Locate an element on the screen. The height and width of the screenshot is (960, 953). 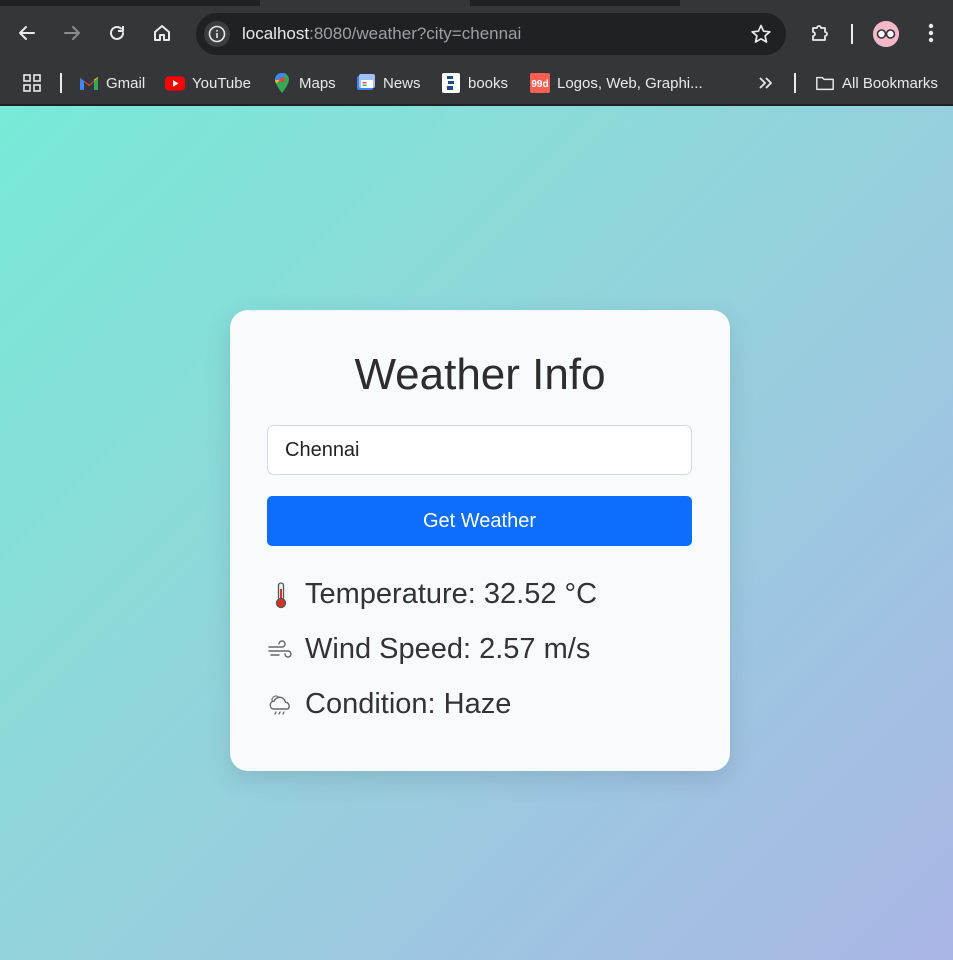
puzzle-icon is located at coordinates (820, 33).